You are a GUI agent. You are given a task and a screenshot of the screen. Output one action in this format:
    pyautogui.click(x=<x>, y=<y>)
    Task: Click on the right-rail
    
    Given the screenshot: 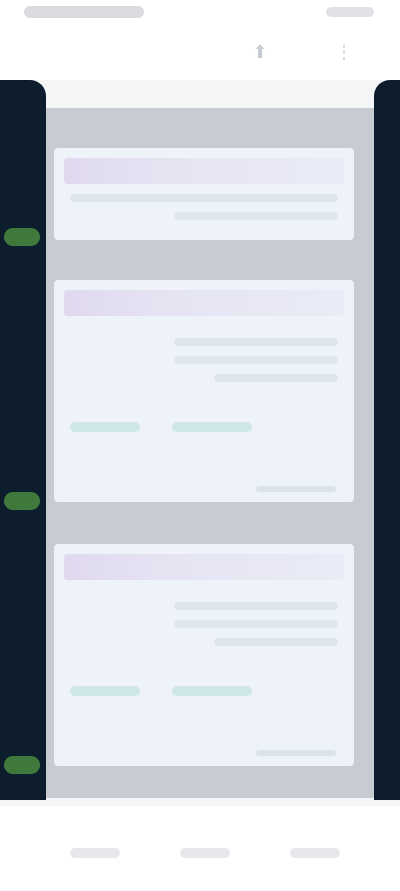 What is the action you would take?
    pyautogui.click(x=387, y=440)
    